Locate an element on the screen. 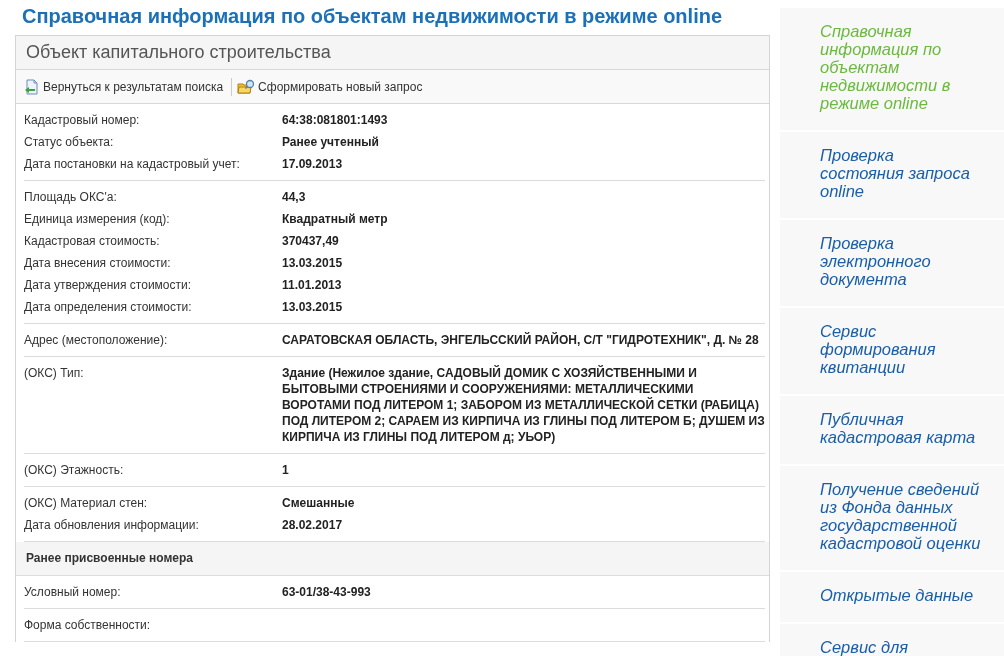  field-label: Кадастровый номер: is located at coordinates (82, 120).